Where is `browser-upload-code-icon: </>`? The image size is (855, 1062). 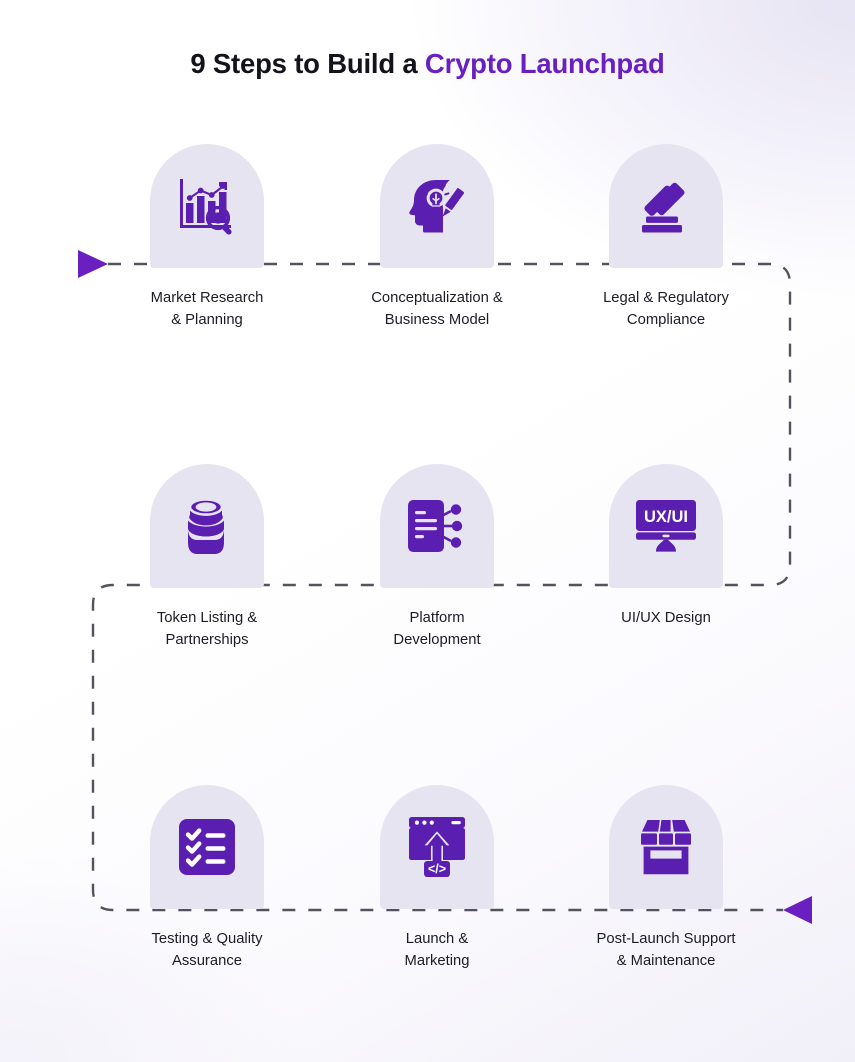
browser-upload-code-icon: </> is located at coordinates (437, 847).